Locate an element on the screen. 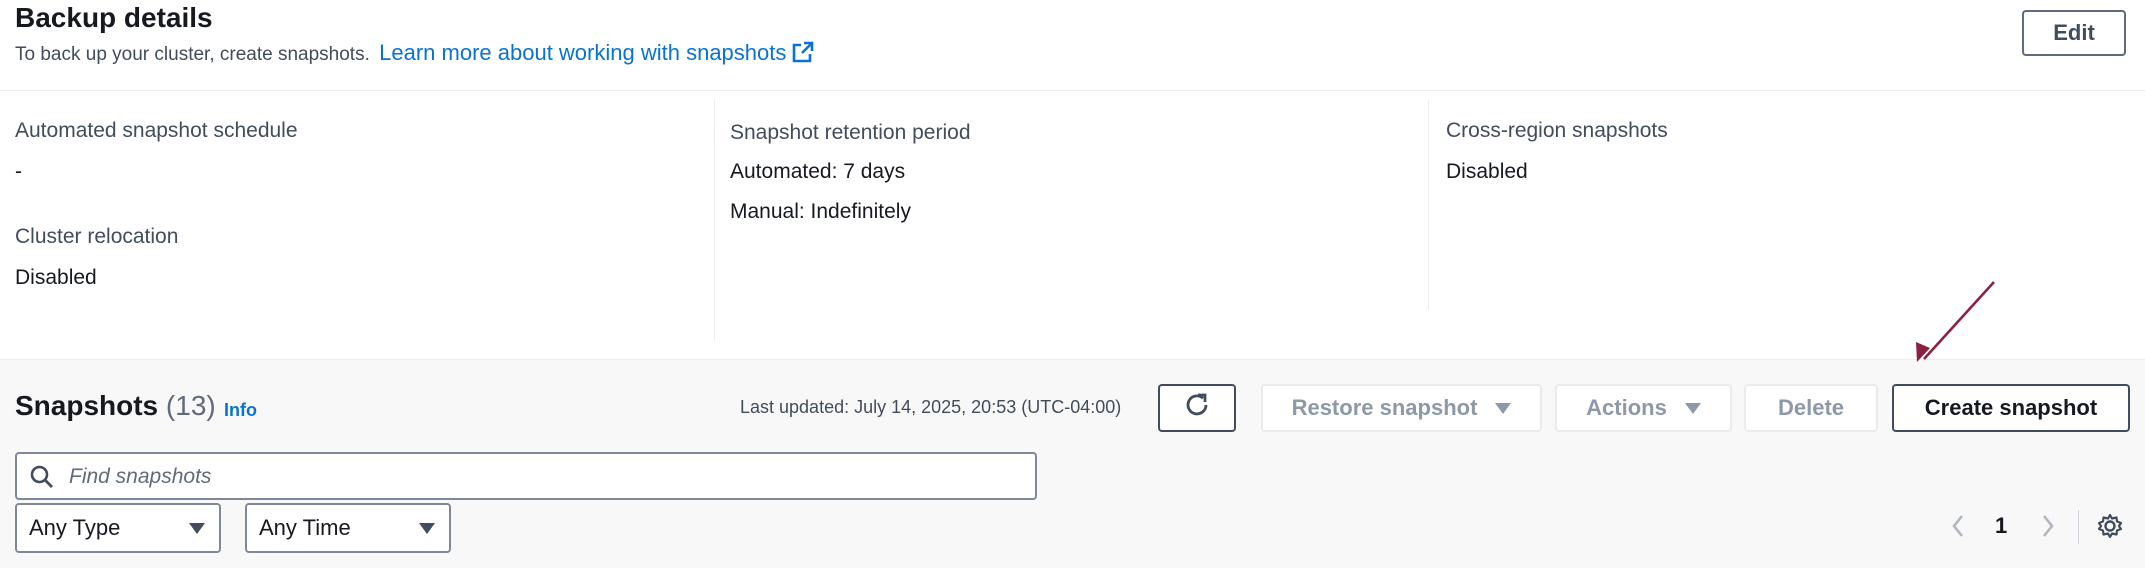  create-snapshot-button: Create snapshot is located at coordinates (2011, 408).